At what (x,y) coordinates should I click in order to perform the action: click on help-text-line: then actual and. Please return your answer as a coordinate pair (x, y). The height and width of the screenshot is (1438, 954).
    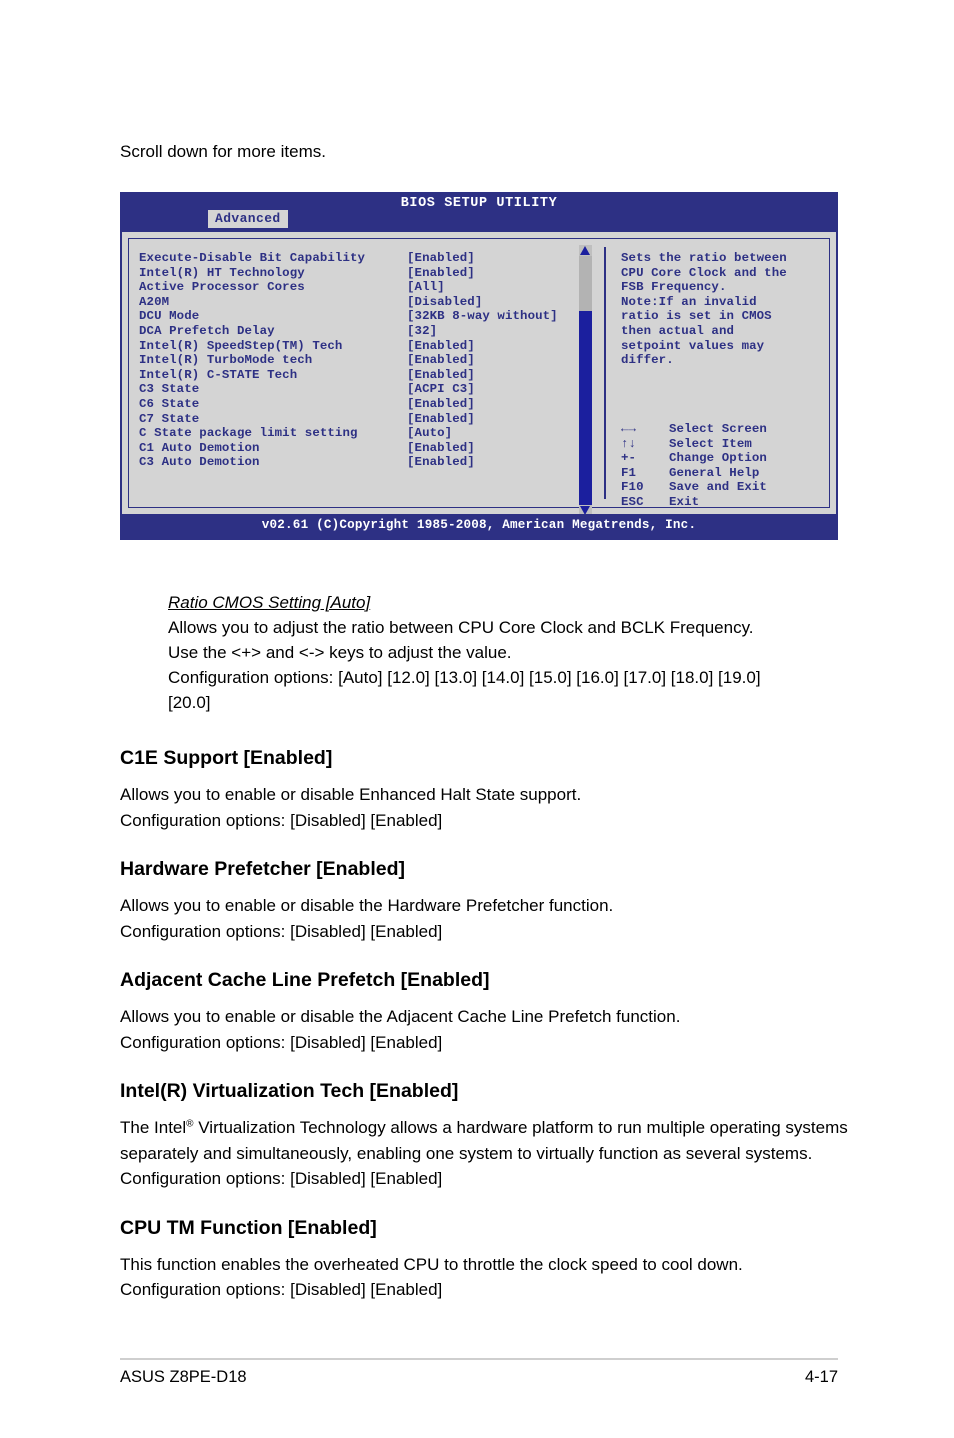
    Looking at the image, I should click on (678, 330).